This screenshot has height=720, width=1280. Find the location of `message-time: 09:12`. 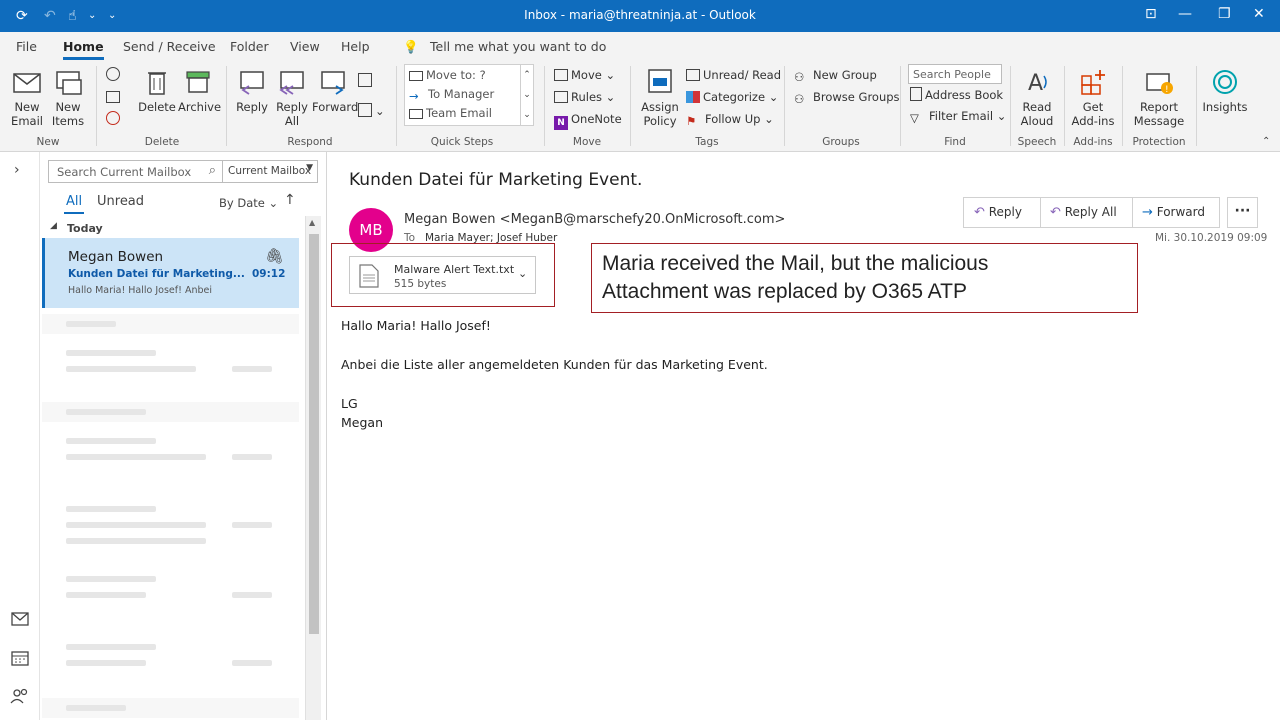

message-time: 09:12 is located at coordinates (269, 274).